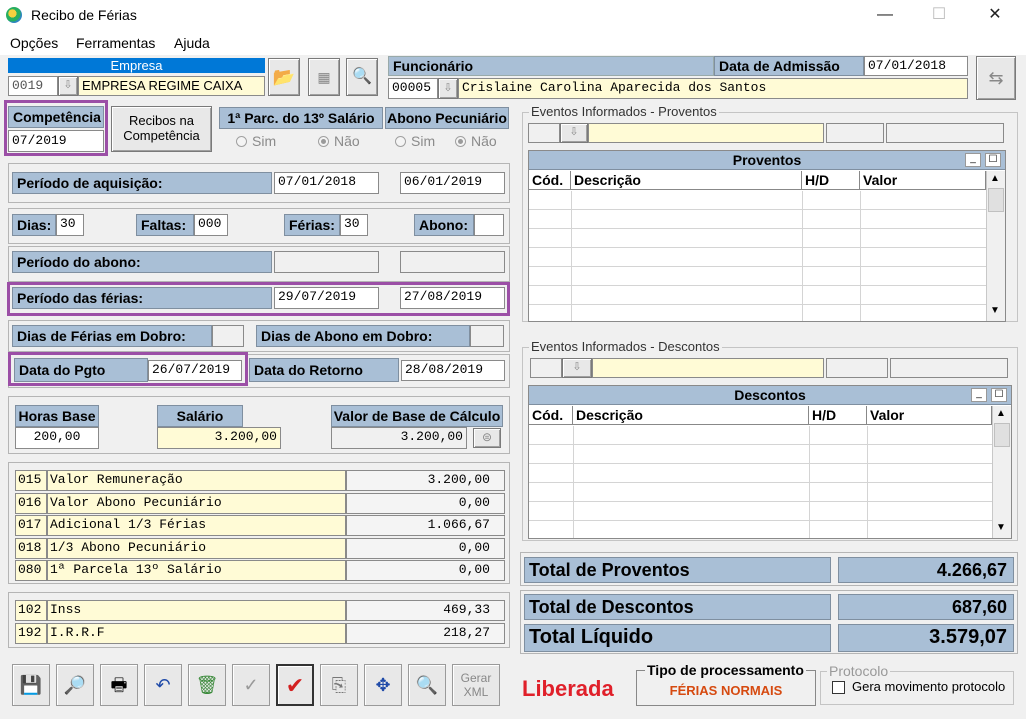 This screenshot has width=1026, height=719. Describe the element at coordinates (347, 141) in the screenshot. I see `parc13-nao-label: Não` at that location.